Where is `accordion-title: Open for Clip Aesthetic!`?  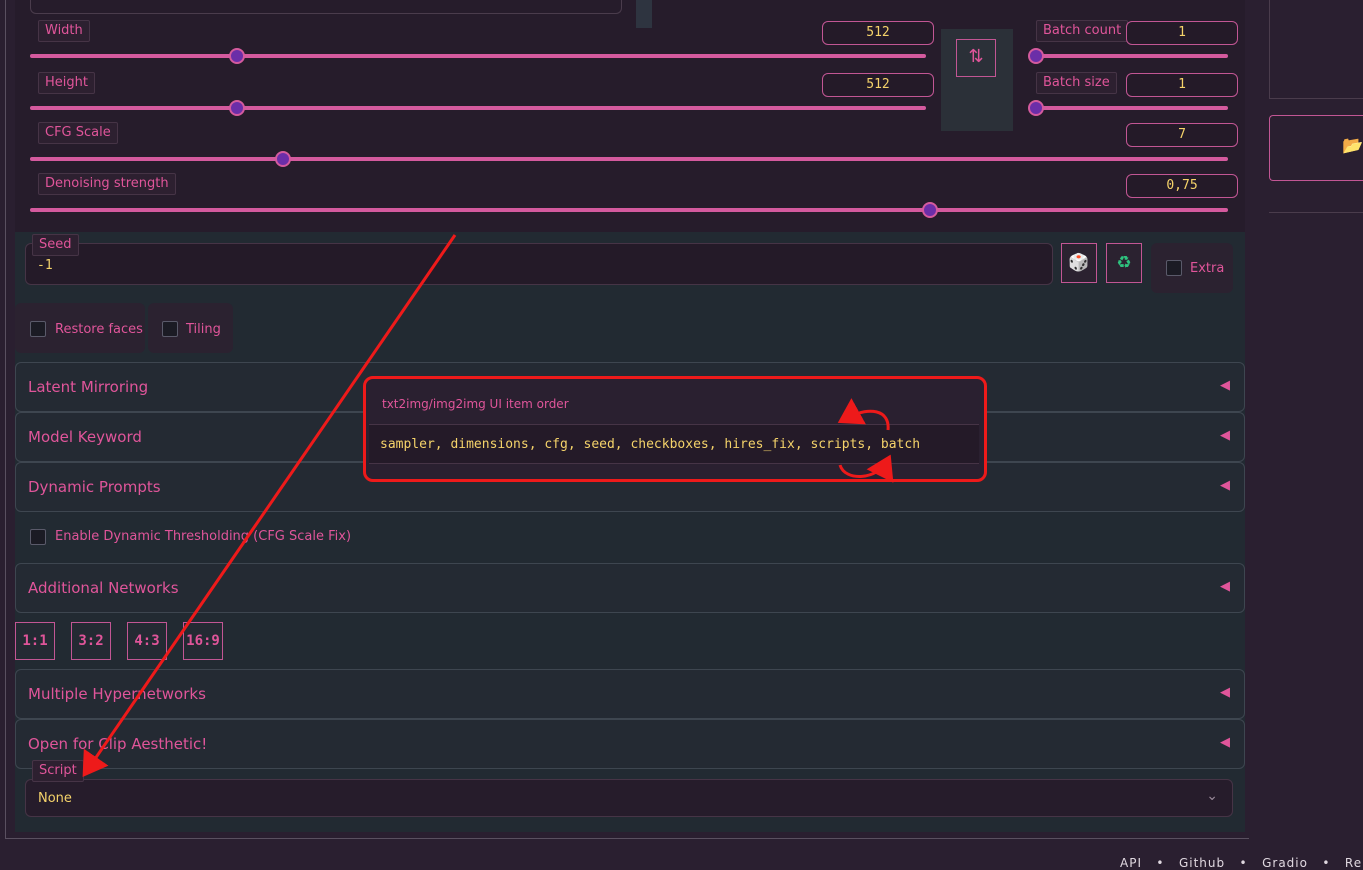 accordion-title: Open for Clip Aesthetic! is located at coordinates (118, 744).